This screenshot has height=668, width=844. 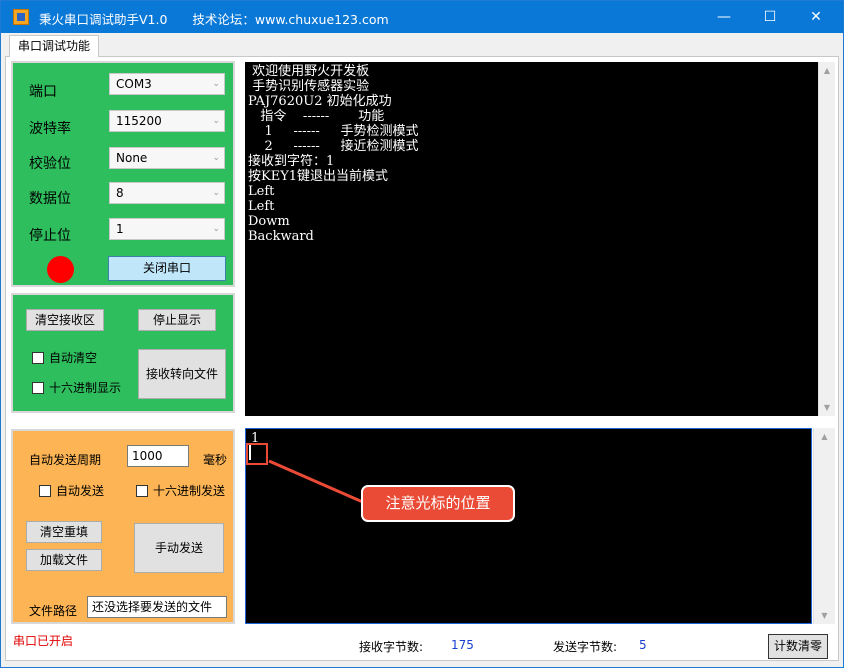 I want to click on stopbits-select: 1 ⌄, so click(x=167, y=229).